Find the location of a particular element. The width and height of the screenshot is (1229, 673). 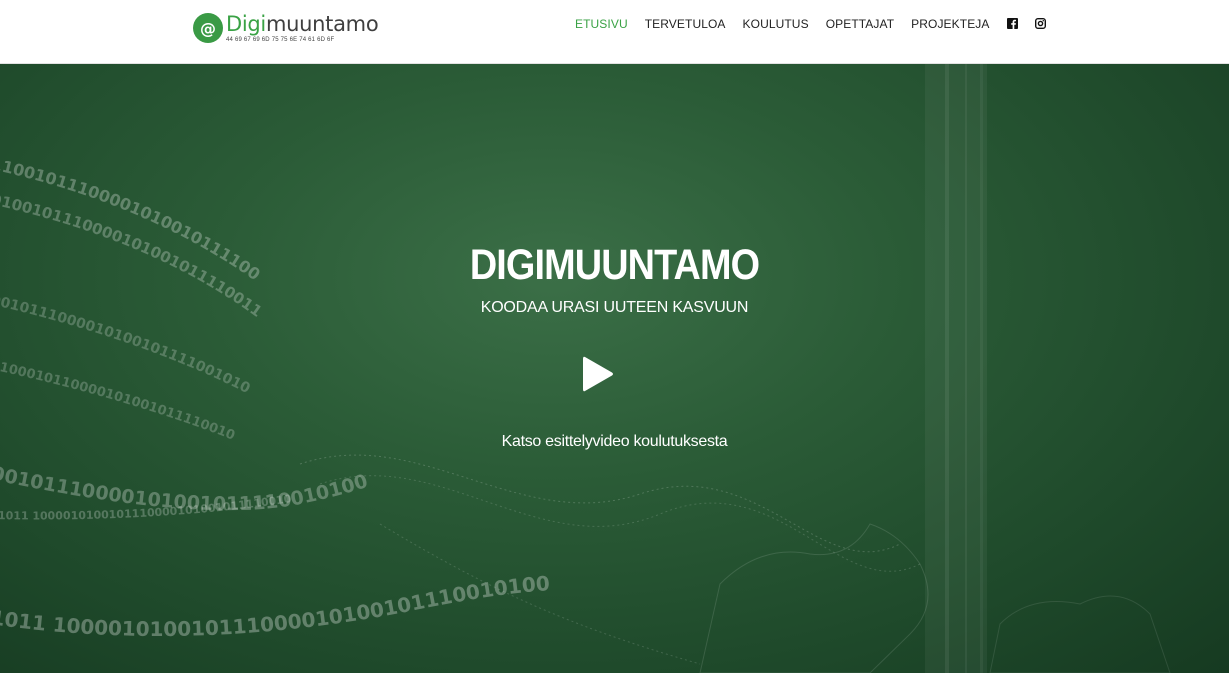

logo-title-muuntamo: muuntamo is located at coordinates (322, 24).